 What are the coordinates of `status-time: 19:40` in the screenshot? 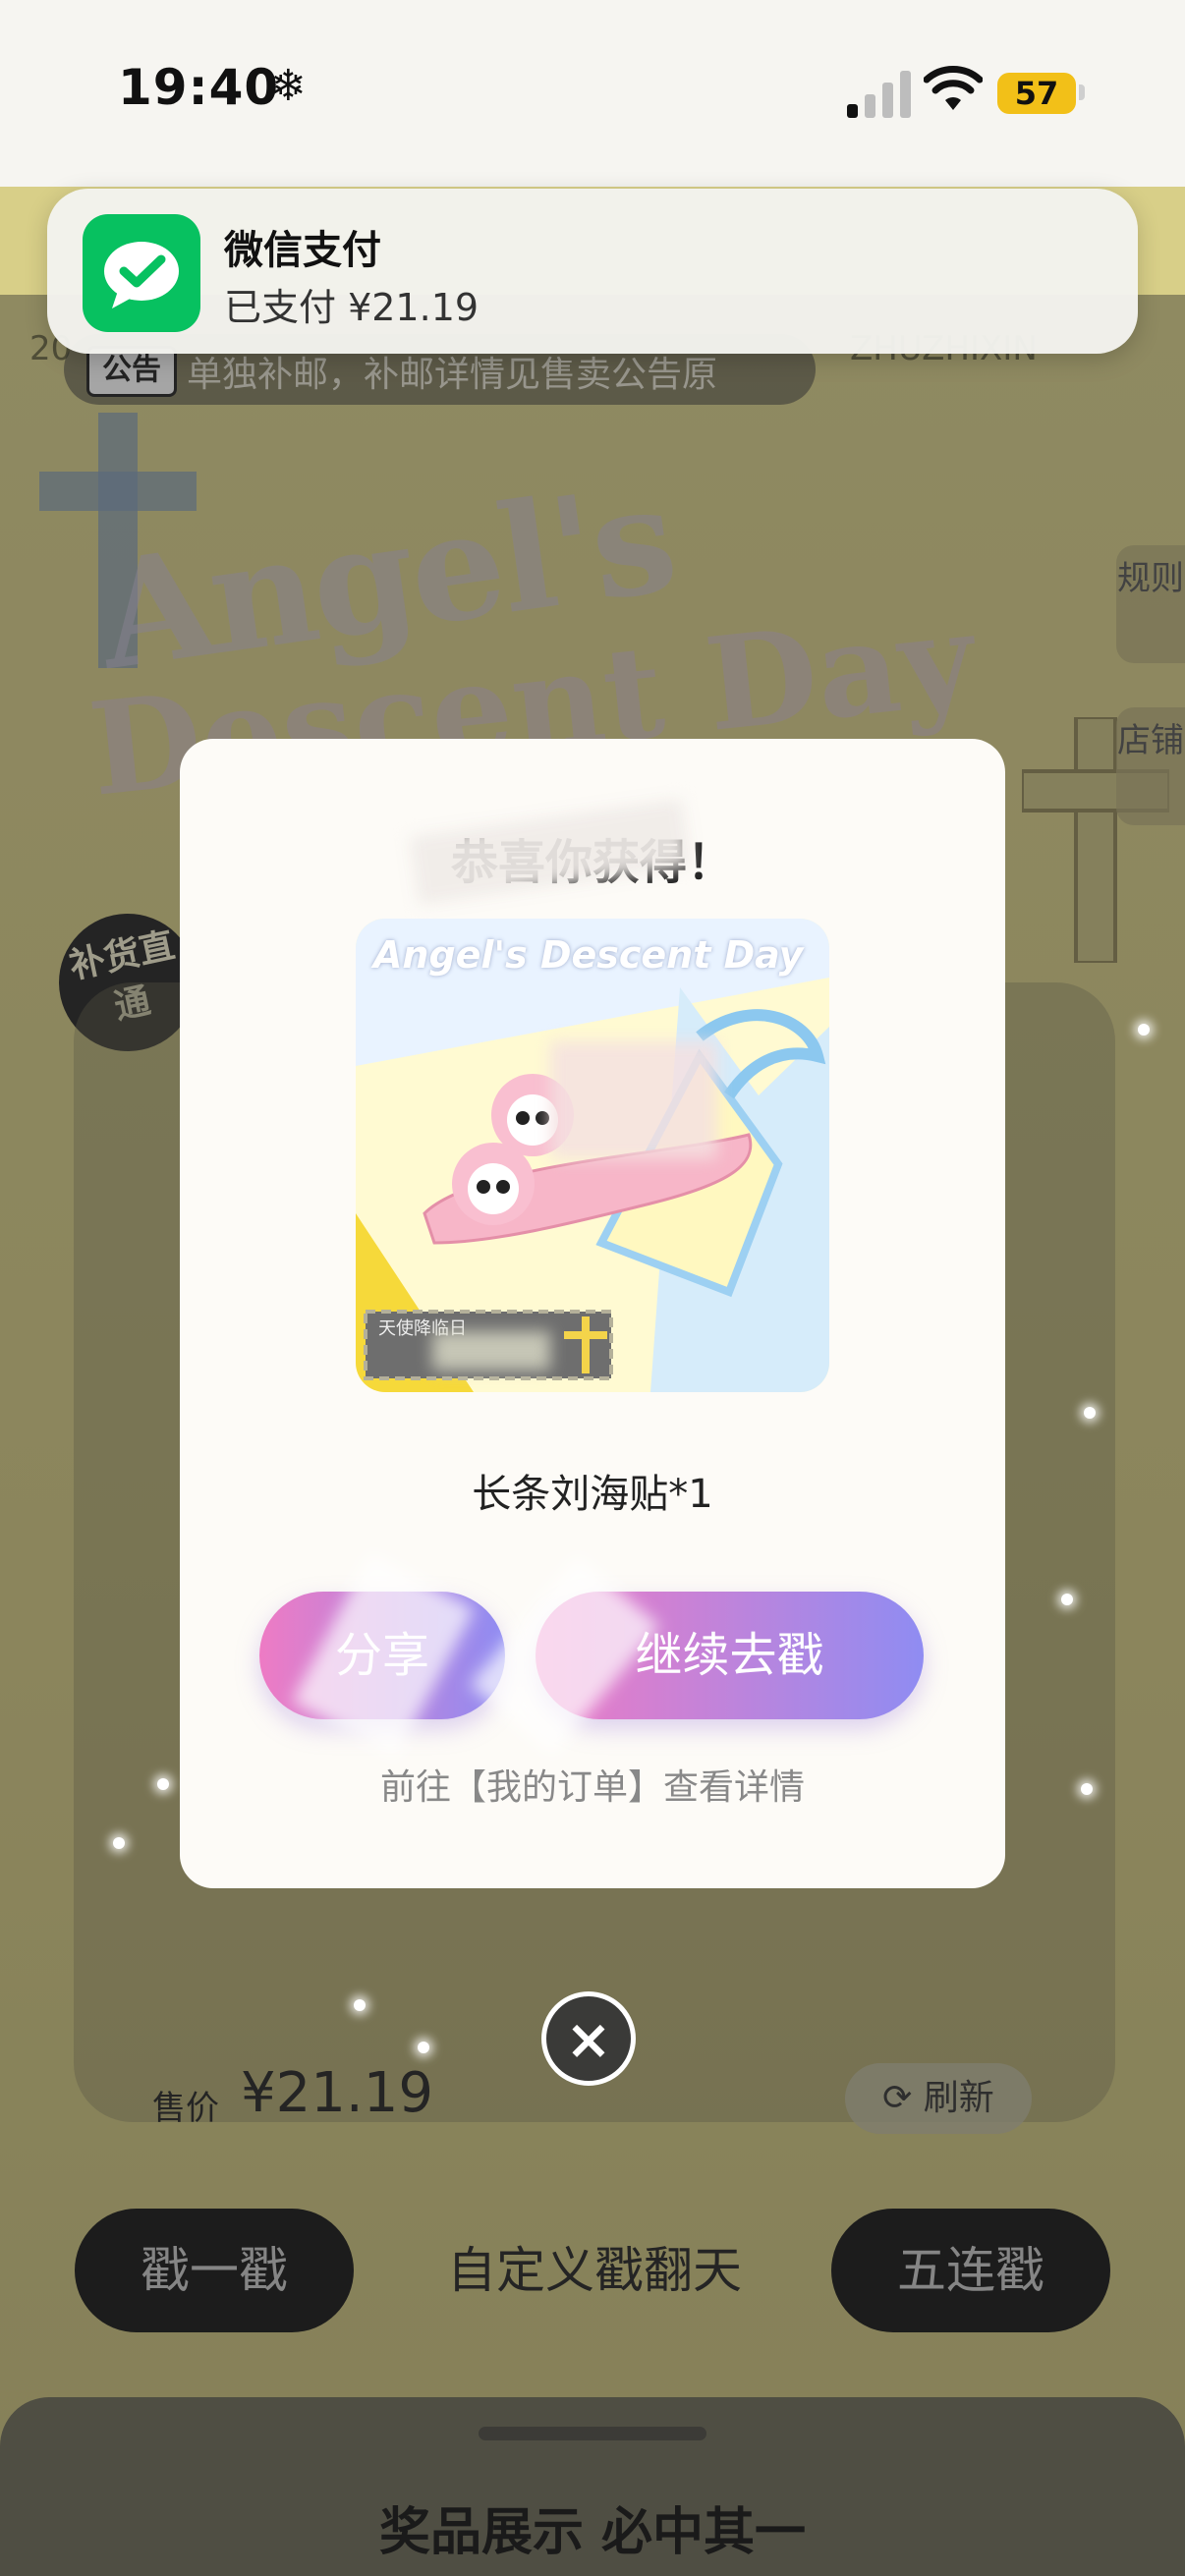 It's located at (199, 87).